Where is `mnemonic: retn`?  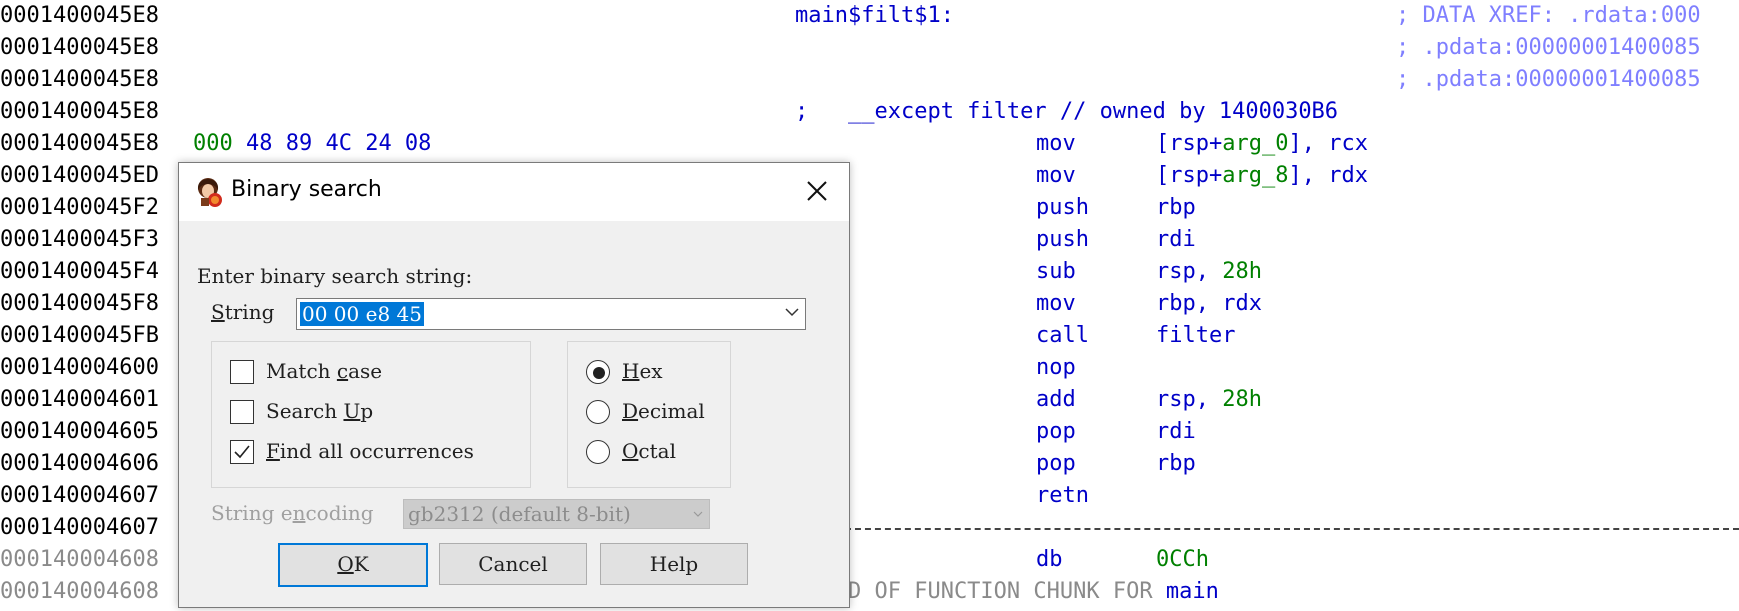 mnemonic: retn is located at coordinates (1062, 496).